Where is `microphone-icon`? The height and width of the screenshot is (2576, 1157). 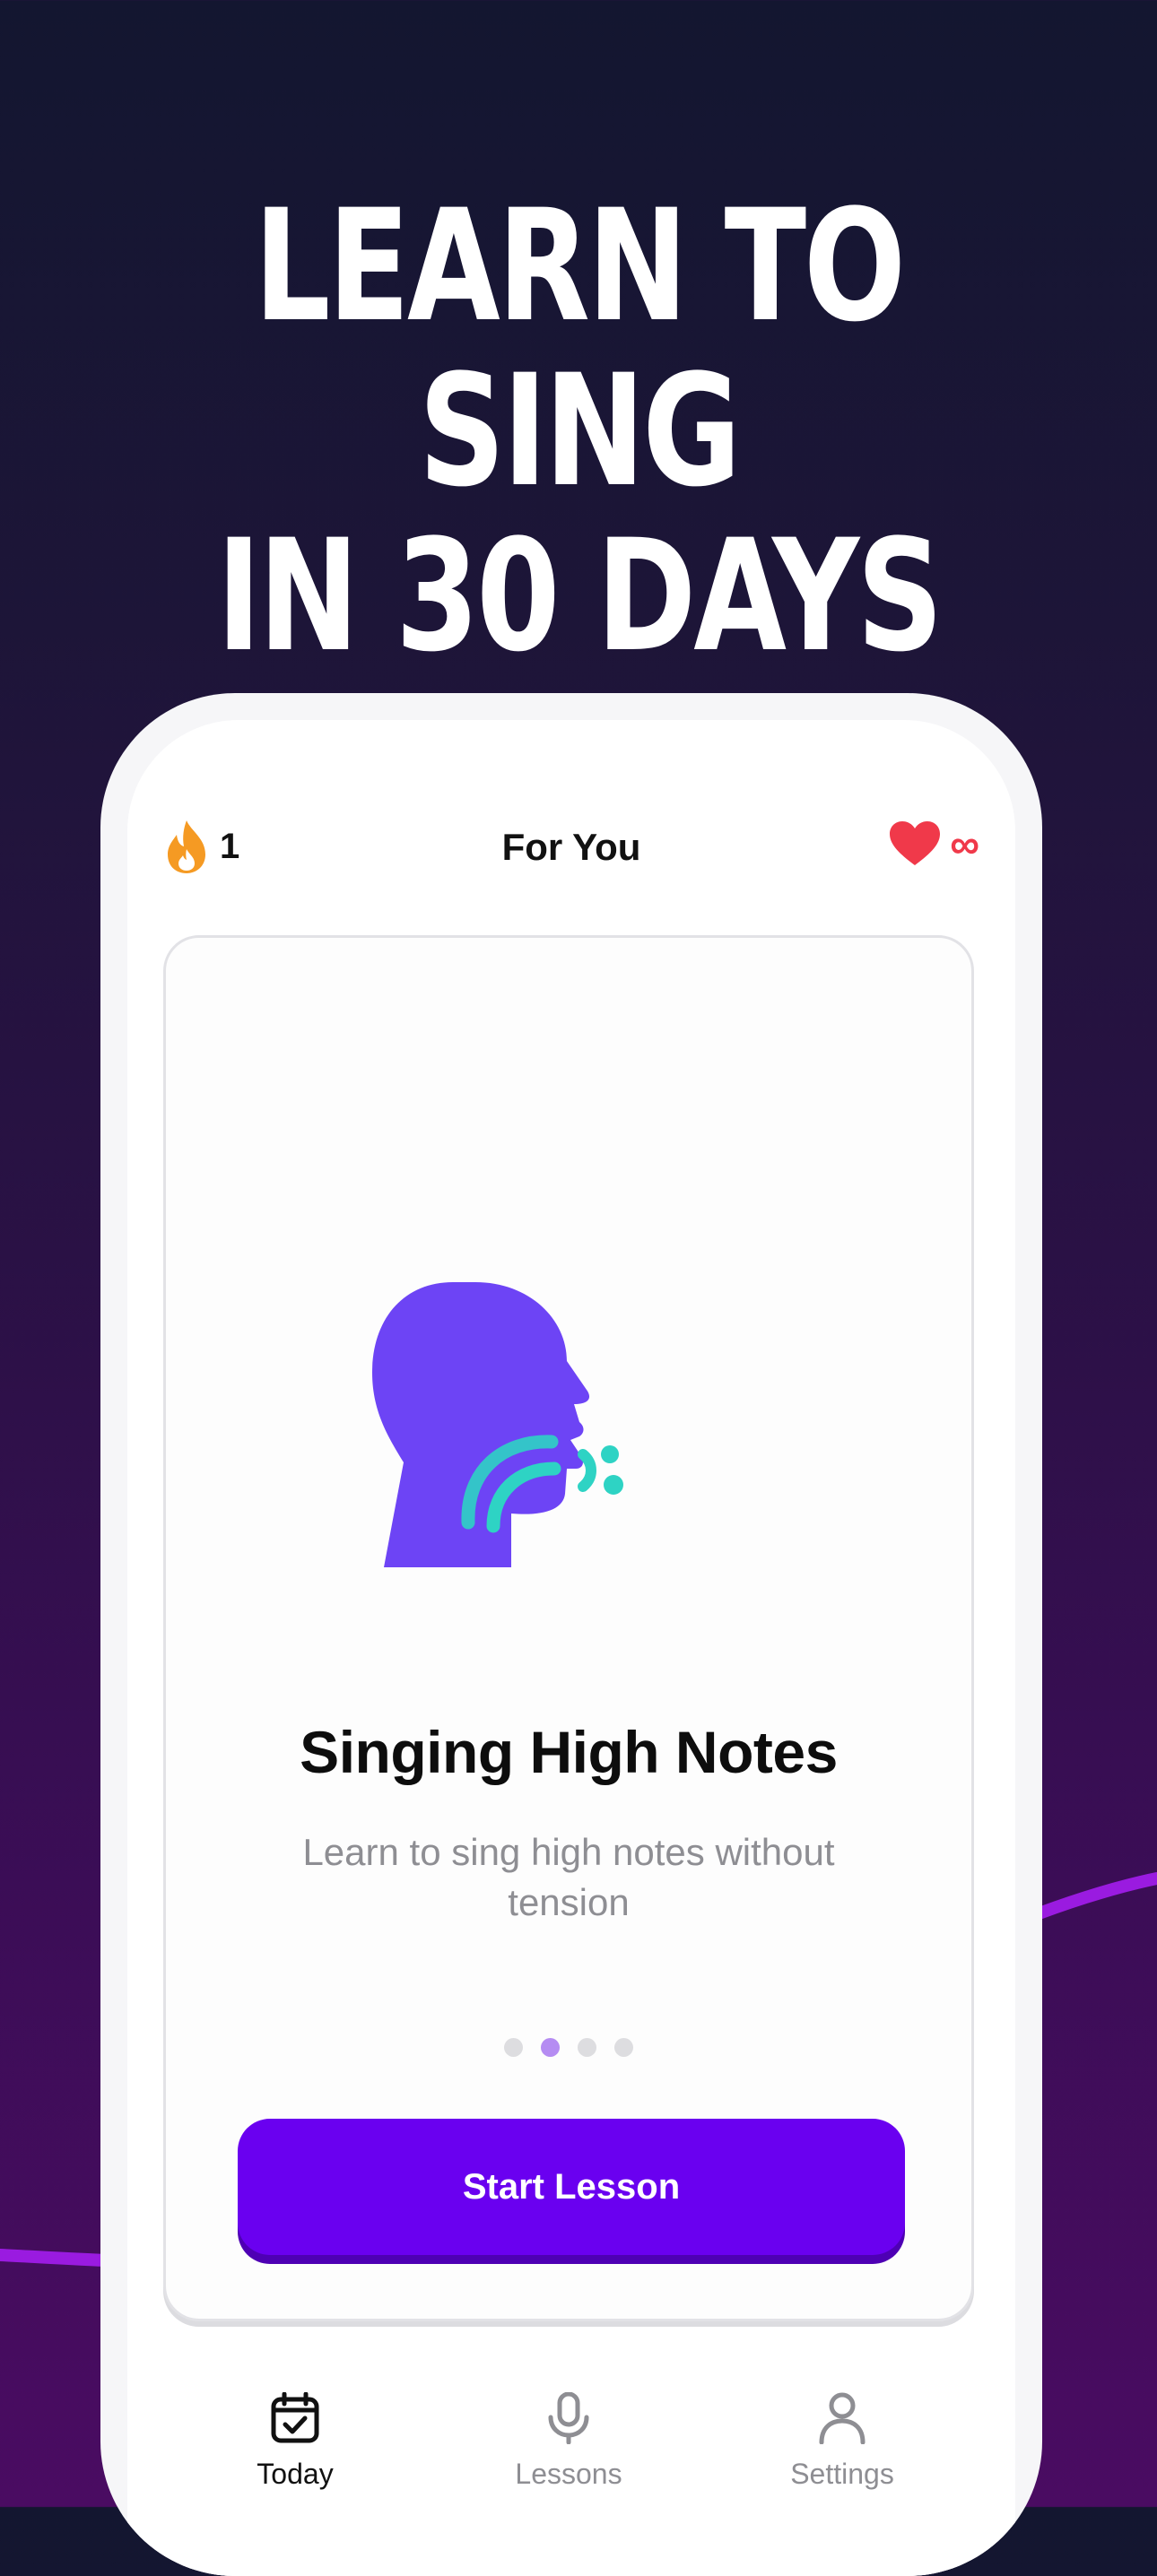 microphone-icon is located at coordinates (568, 2418).